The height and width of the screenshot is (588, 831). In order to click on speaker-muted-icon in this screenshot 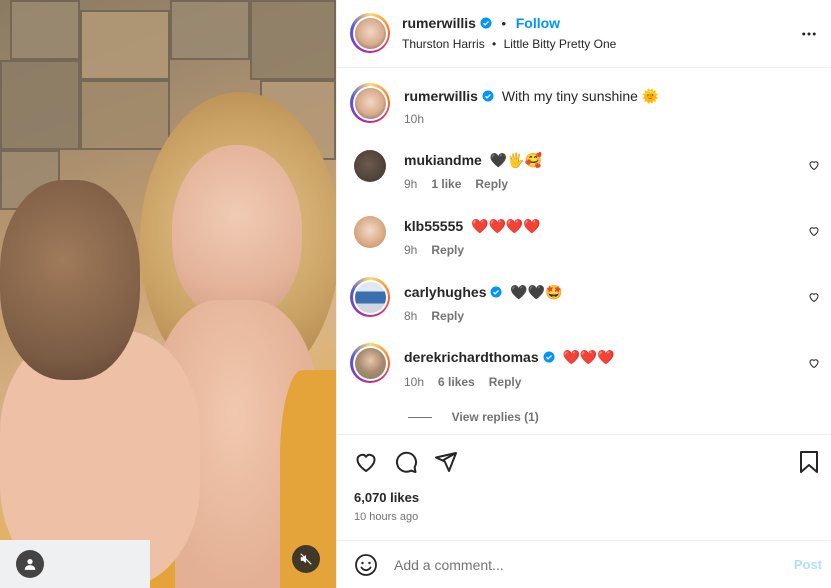, I will do `click(306, 559)`.